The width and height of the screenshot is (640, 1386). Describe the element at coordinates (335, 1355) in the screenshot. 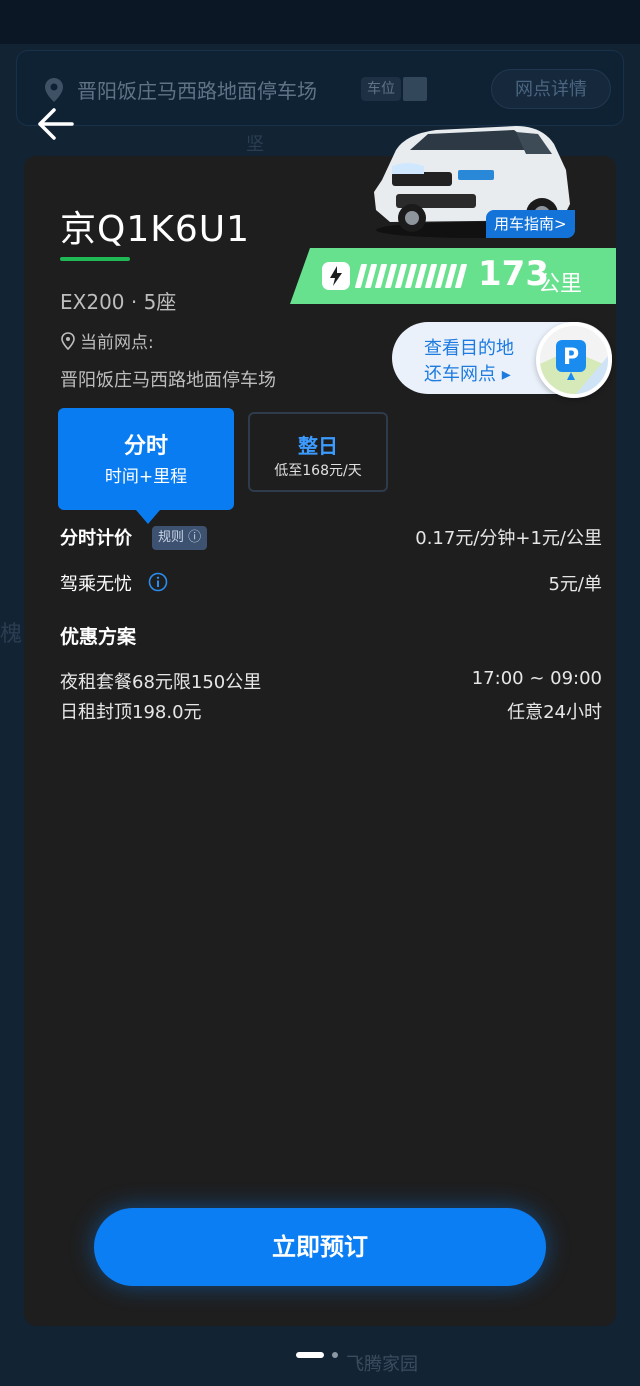

I see `page-dot` at that location.